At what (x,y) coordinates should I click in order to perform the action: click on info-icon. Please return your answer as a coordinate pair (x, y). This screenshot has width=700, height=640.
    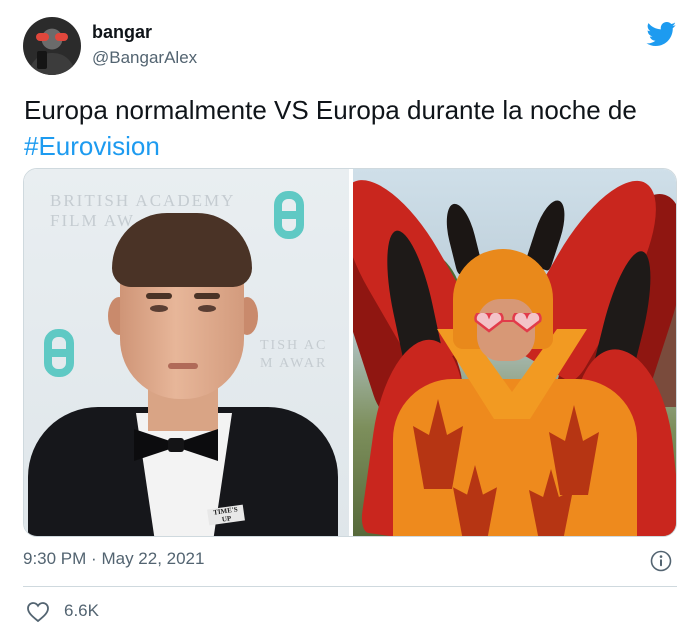
    Looking at the image, I should click on (661, 561).